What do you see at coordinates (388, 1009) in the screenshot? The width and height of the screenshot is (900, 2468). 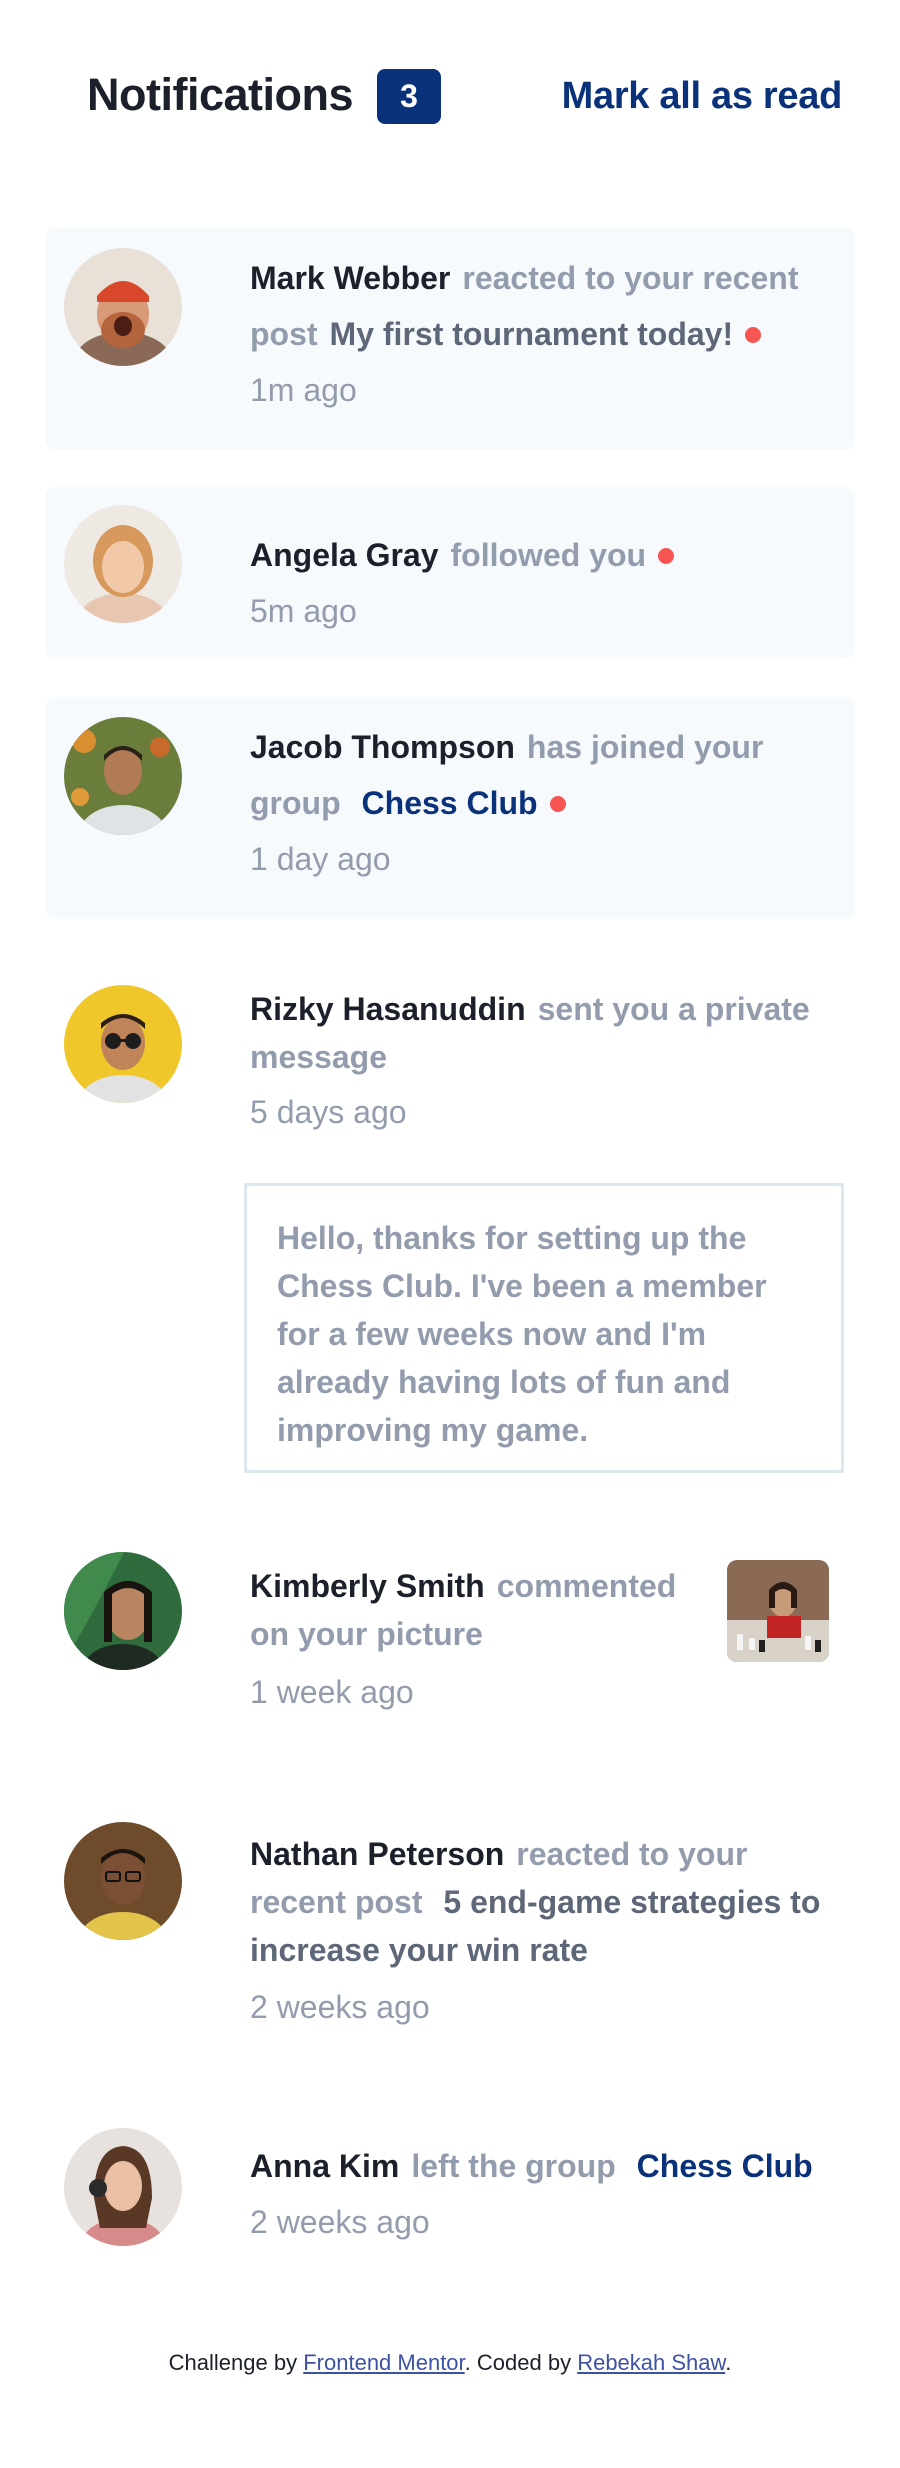 I see `user-name: Rizky Hasanuddin` at bounding box center [388, 1009].